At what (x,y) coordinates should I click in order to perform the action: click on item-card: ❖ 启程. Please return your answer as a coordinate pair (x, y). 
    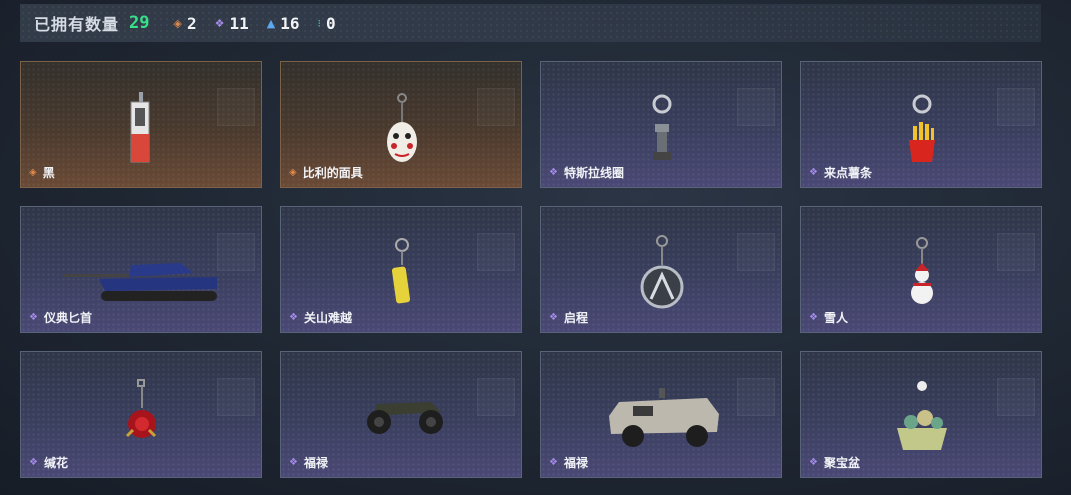
    Looking at the image, I should click on (661, 269).